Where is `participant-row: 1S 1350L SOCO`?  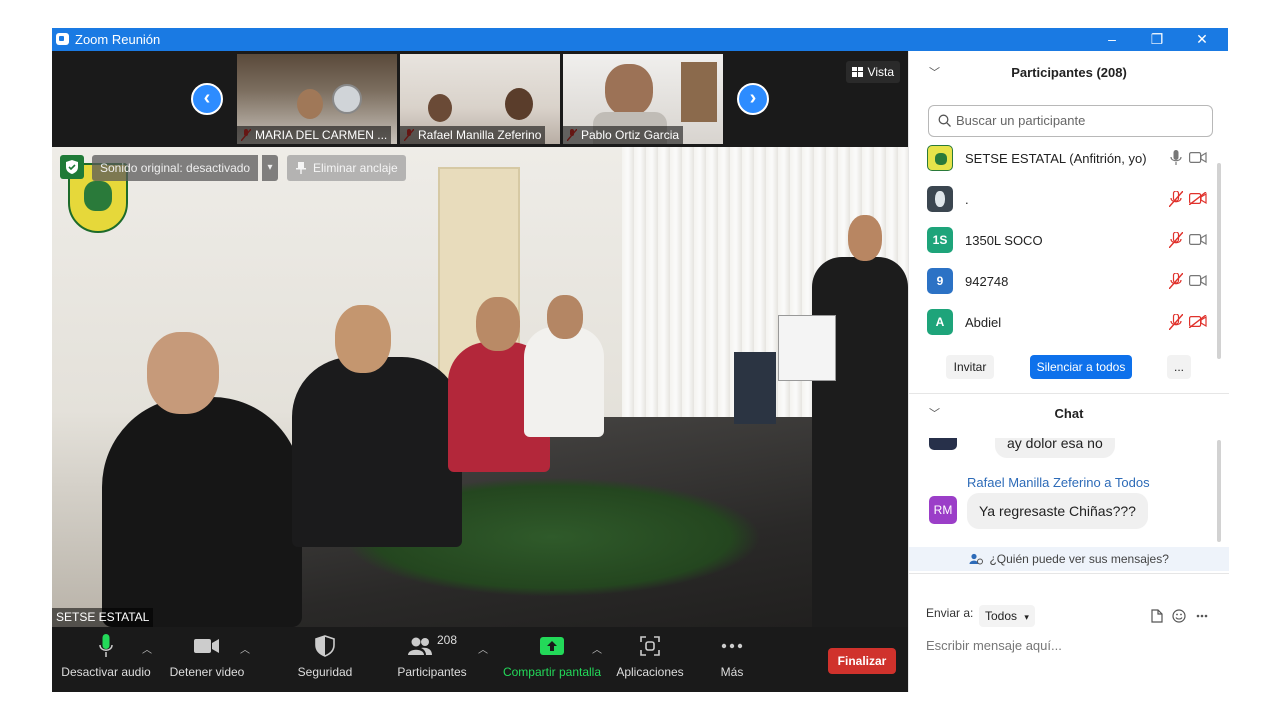
participant-row: 1S 1350L SOCO is located at coordinates (1068, 241).